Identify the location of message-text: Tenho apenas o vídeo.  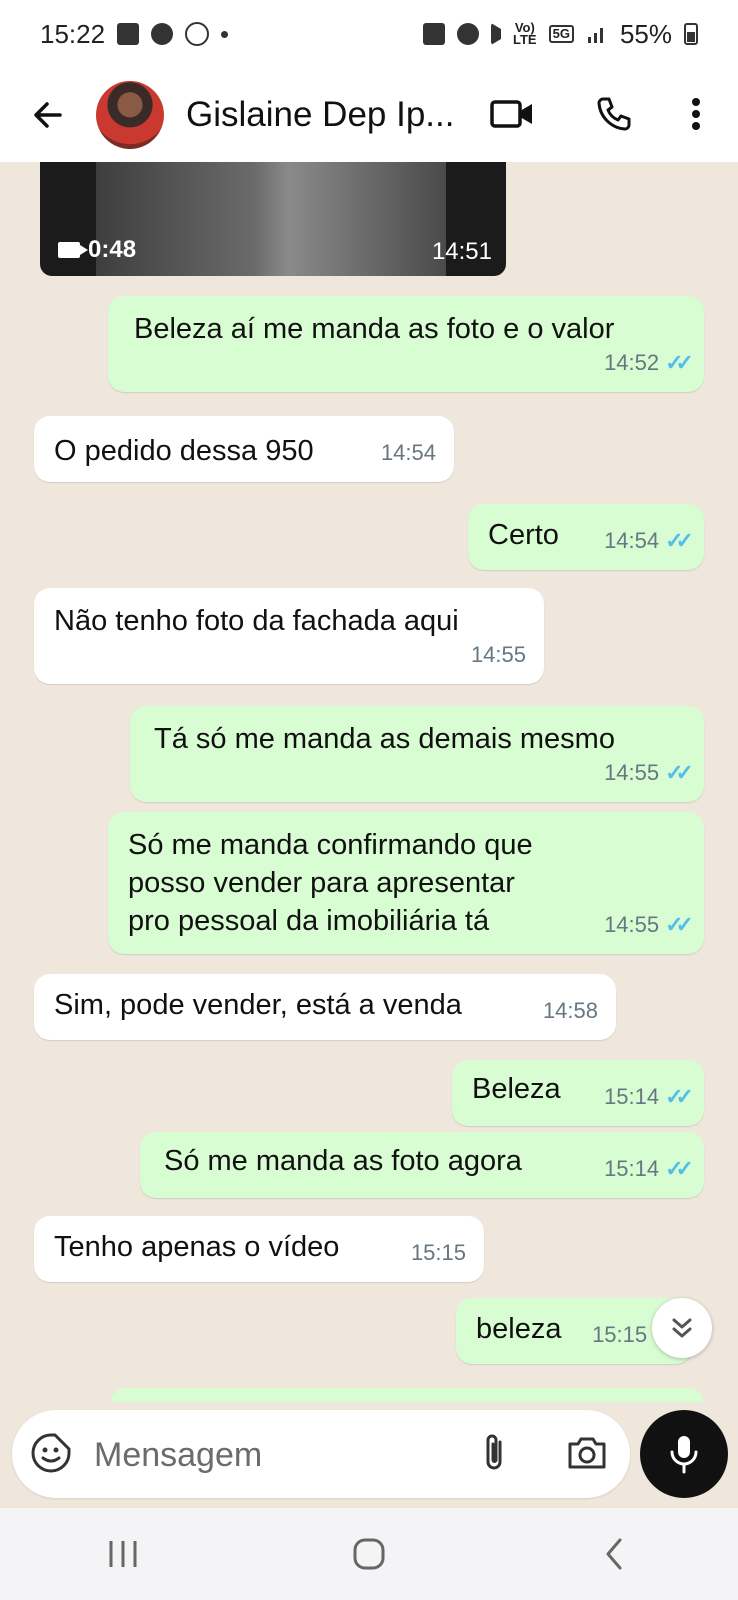
(197, 1247).